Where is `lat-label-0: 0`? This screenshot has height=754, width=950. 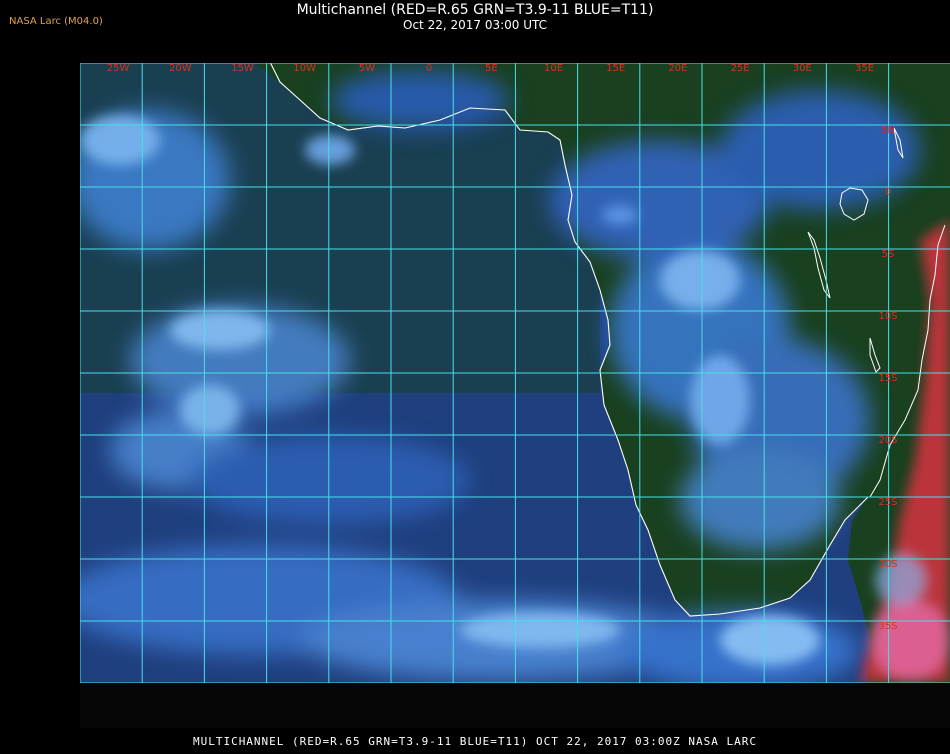 lat-label-0: 0 is located at coordinates (888, 192).